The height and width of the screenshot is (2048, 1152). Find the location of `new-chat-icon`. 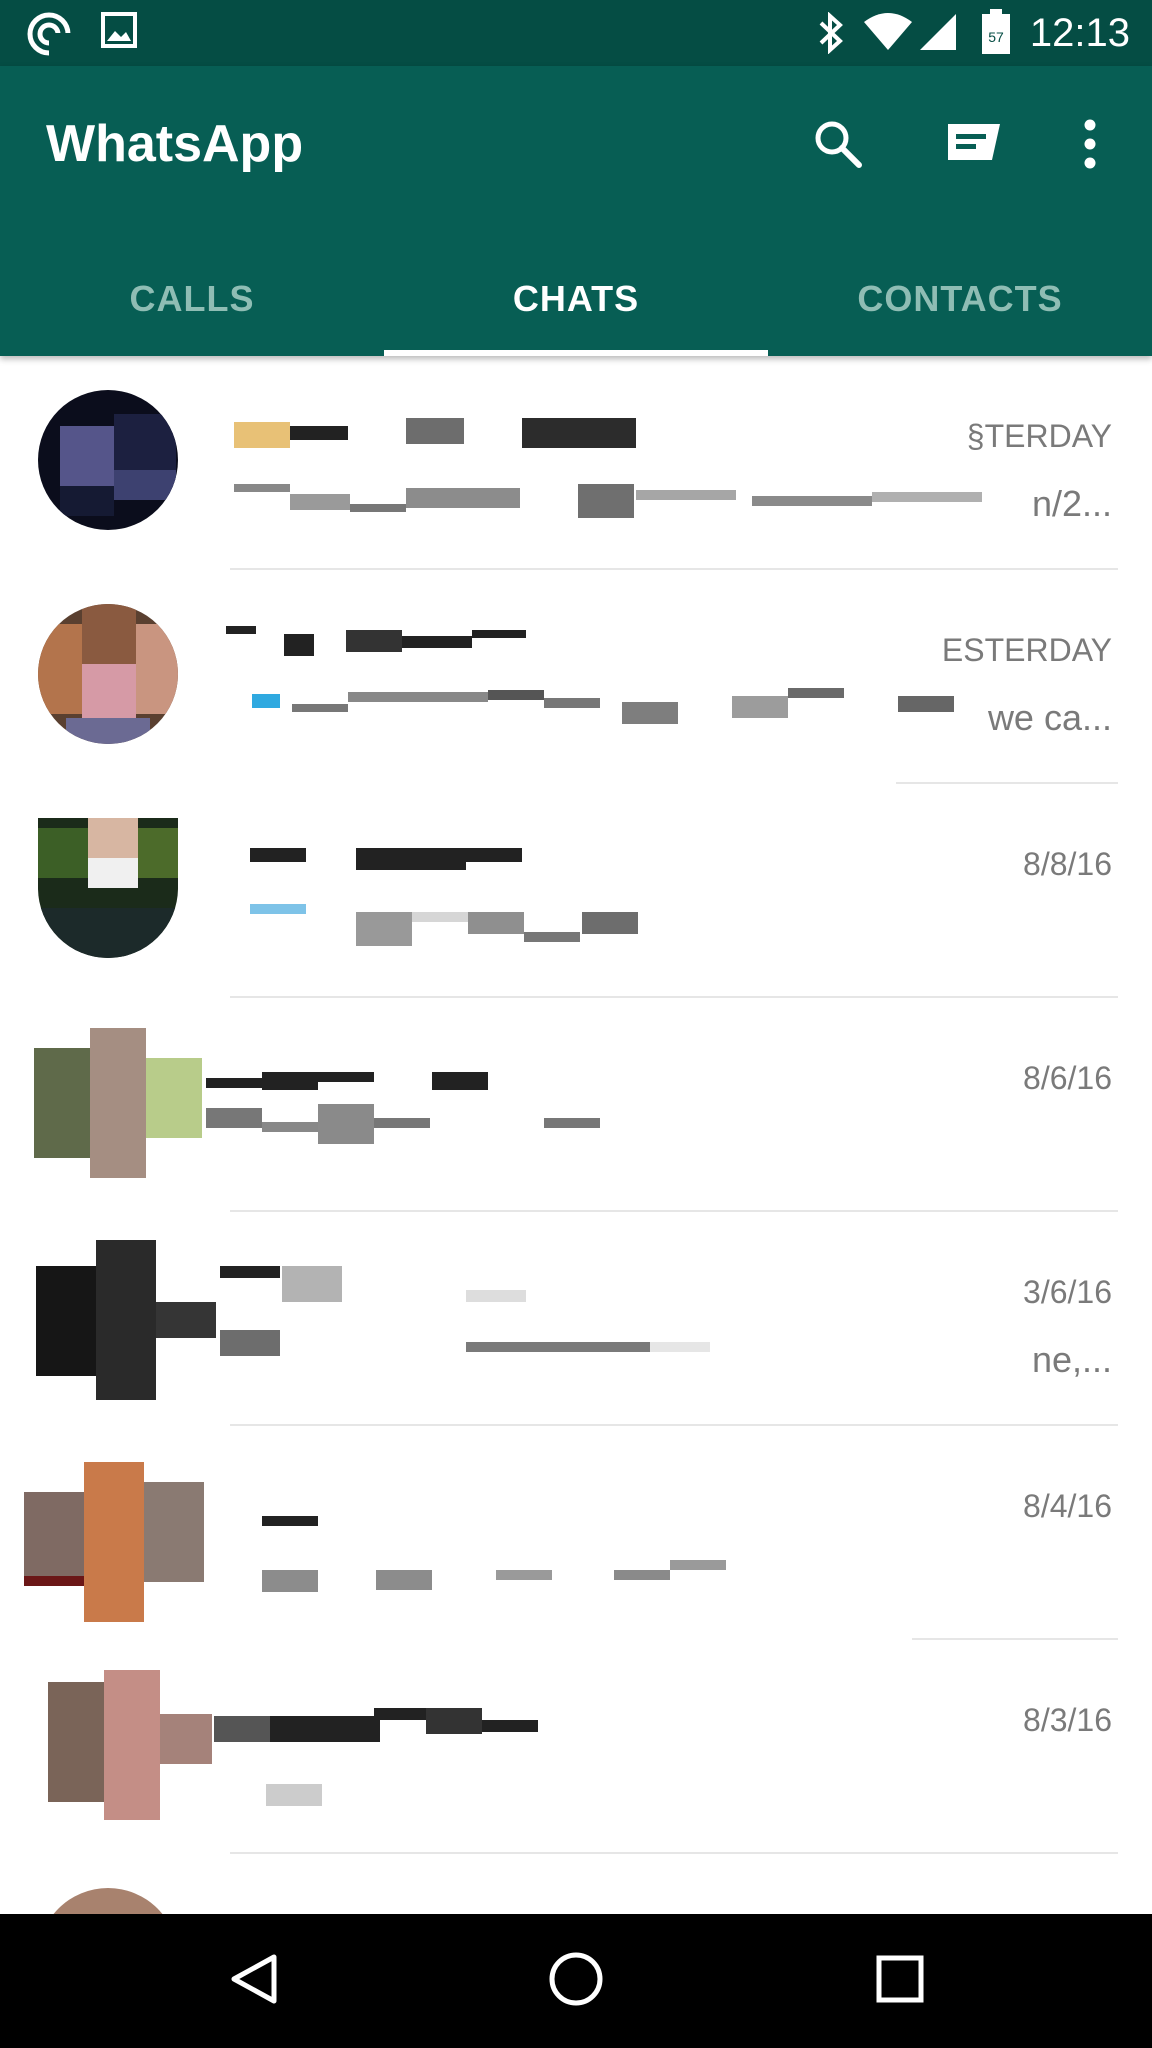

new-chat-icon is located at coordinates (974, 146).